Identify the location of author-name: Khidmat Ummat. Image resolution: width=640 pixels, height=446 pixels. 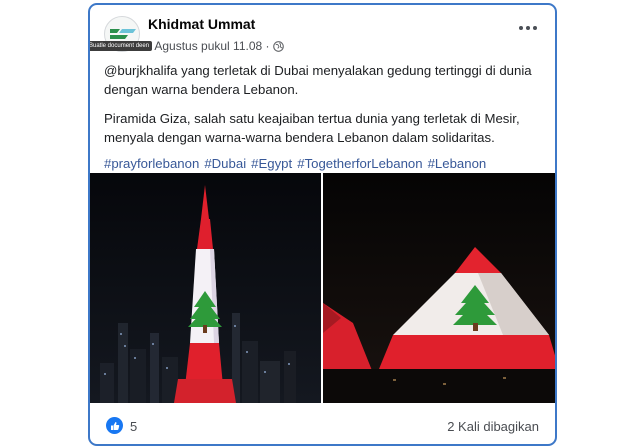
(201, 24).